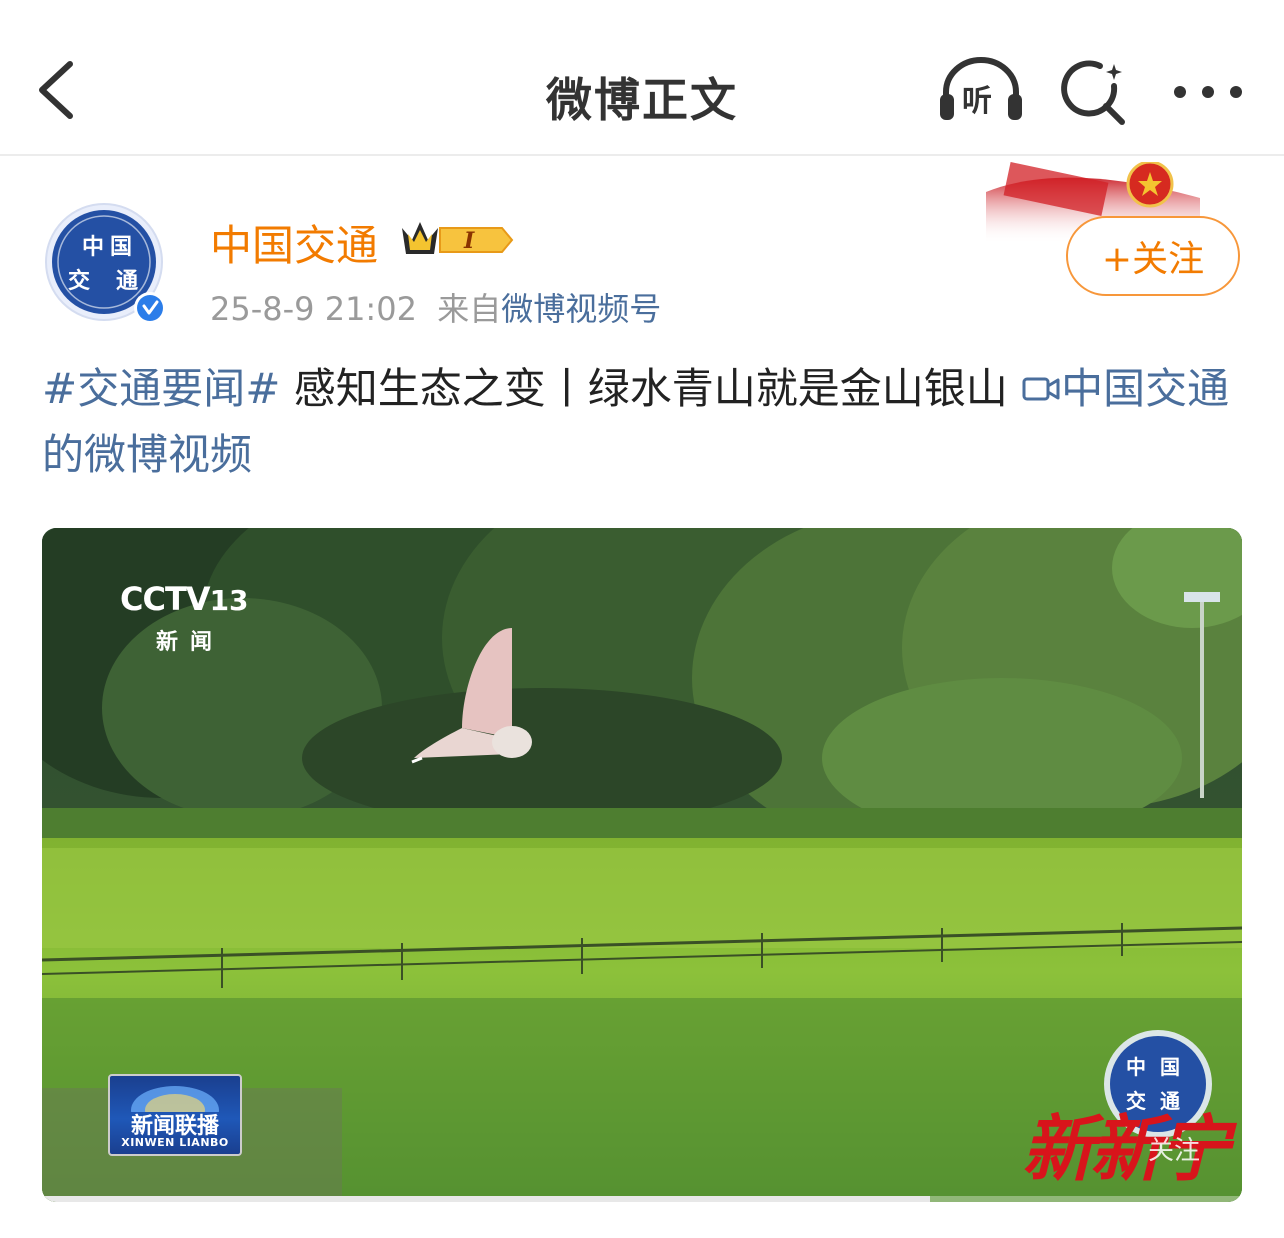 This screenshot has height=1238, width=1284. What do you see at coordinates (165, 599) in the screenshot?
I see `cctv-logo-text: CCTV` at bounding box center [165, 599].